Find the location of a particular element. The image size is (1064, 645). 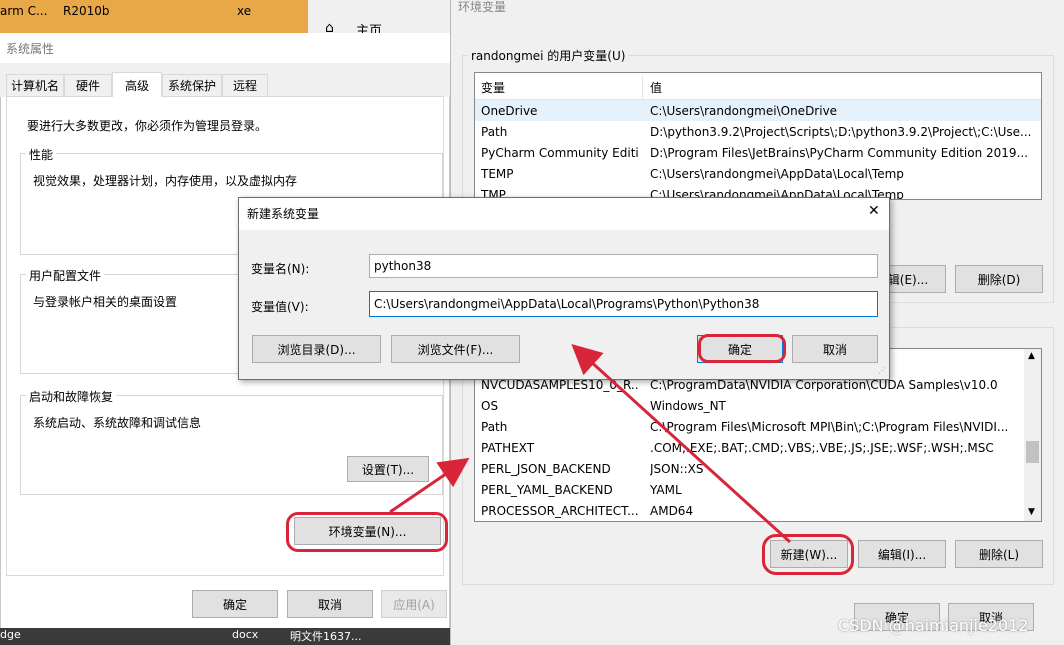

annotation-arrows is located at coordinates (590, 443).